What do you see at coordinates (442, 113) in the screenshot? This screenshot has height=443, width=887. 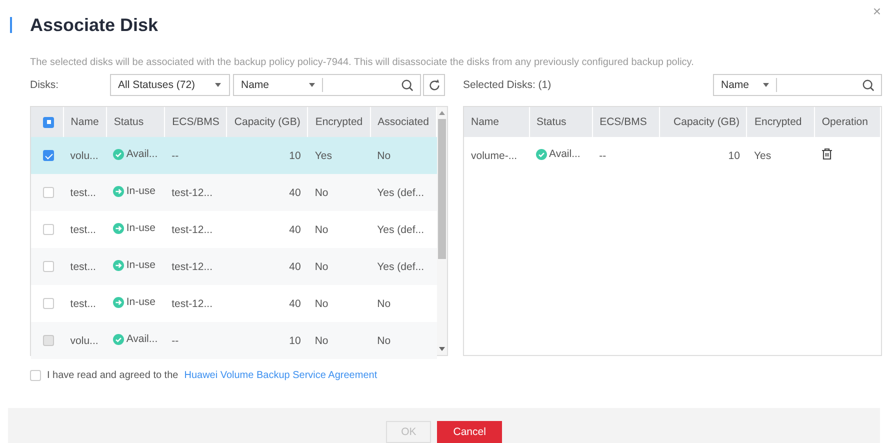 I see `scroll-up-icon` at bounding box center [442, 113].